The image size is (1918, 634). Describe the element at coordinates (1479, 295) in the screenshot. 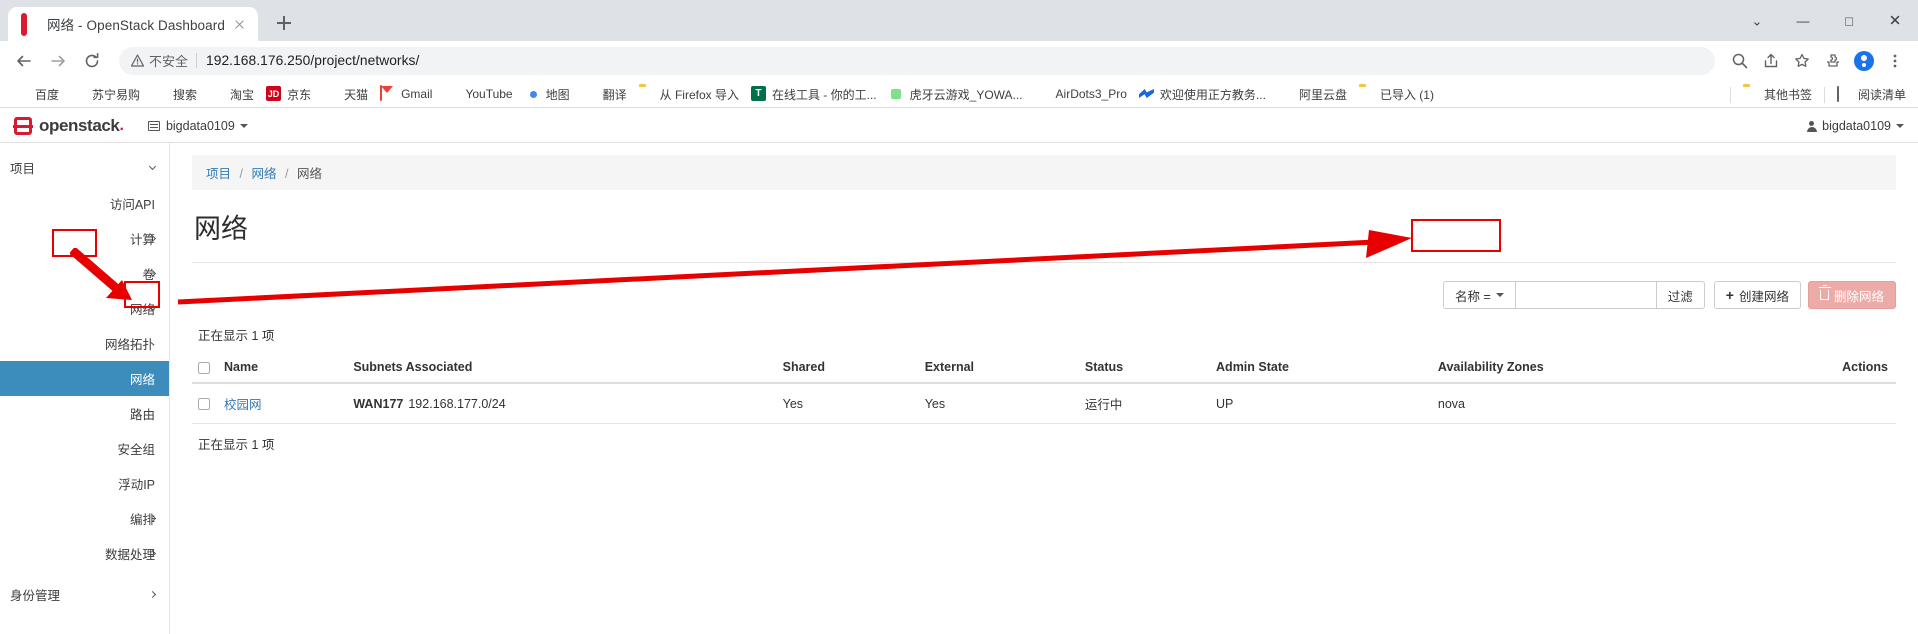

I see `filter-field-dropdown: 名称 =` at that location.